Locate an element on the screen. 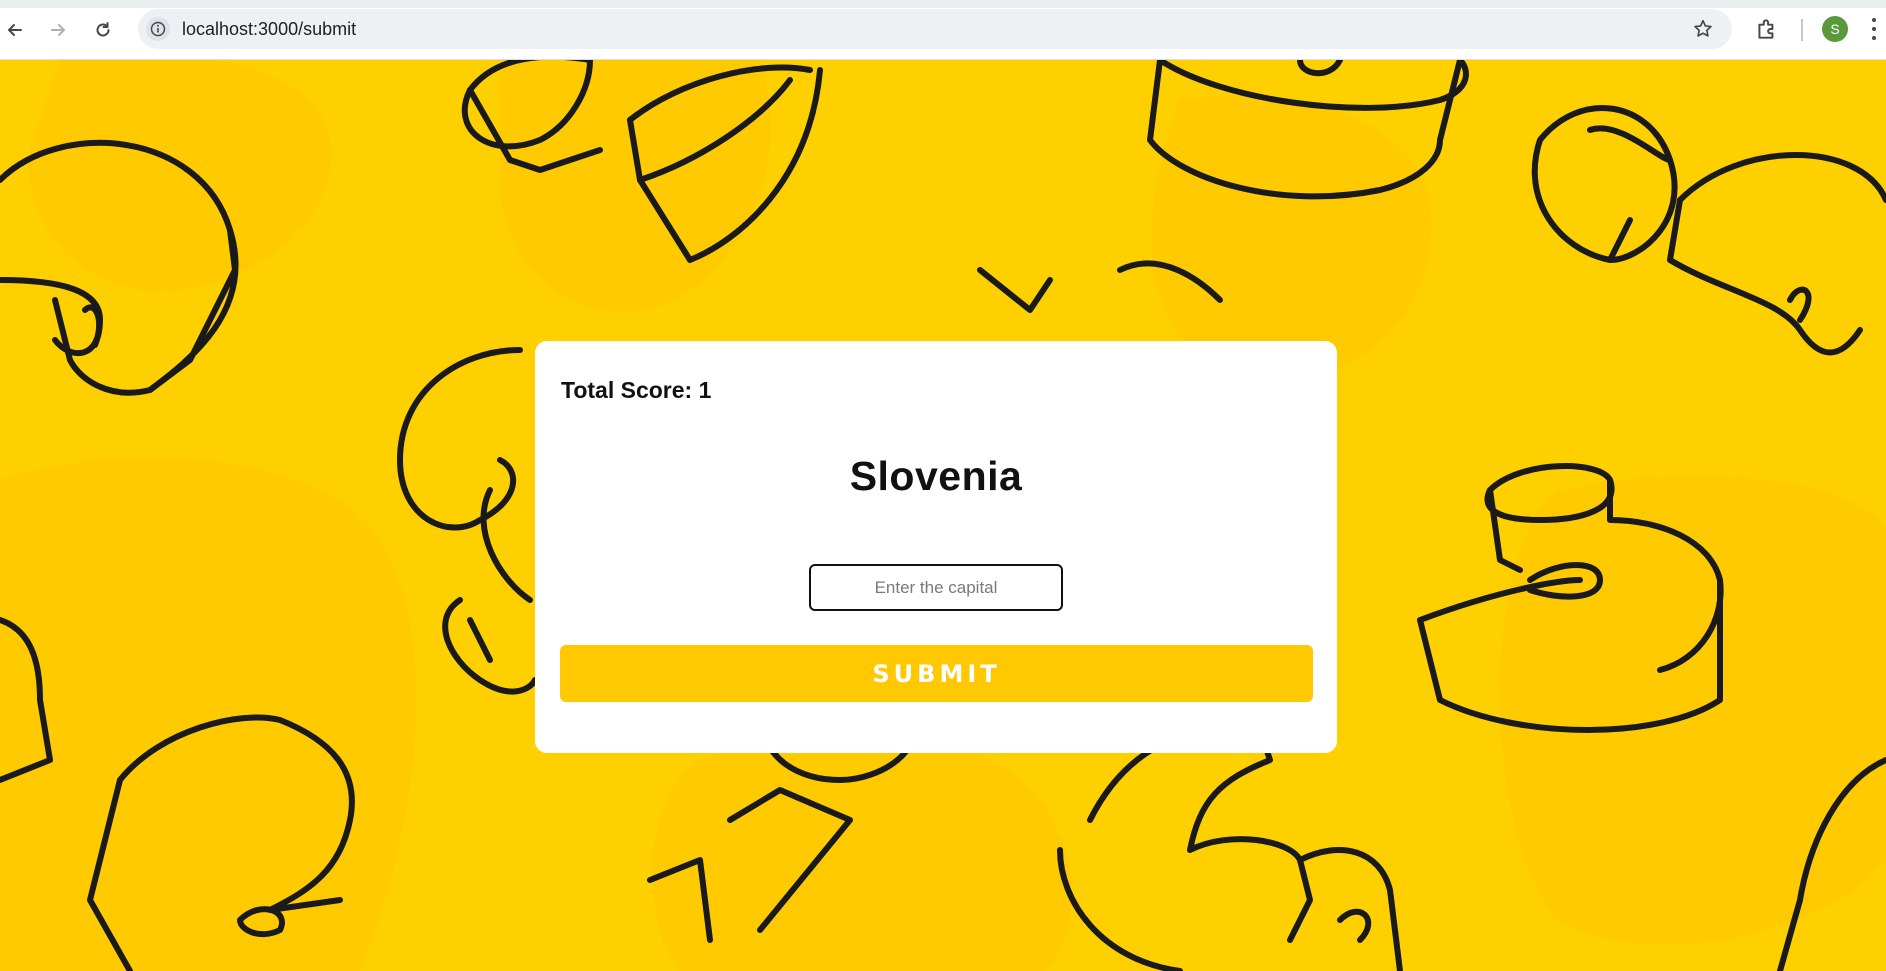 The height and width of the screenshot is (971, 1886). profile-avatar: S is located at coordinates (1835, 29).